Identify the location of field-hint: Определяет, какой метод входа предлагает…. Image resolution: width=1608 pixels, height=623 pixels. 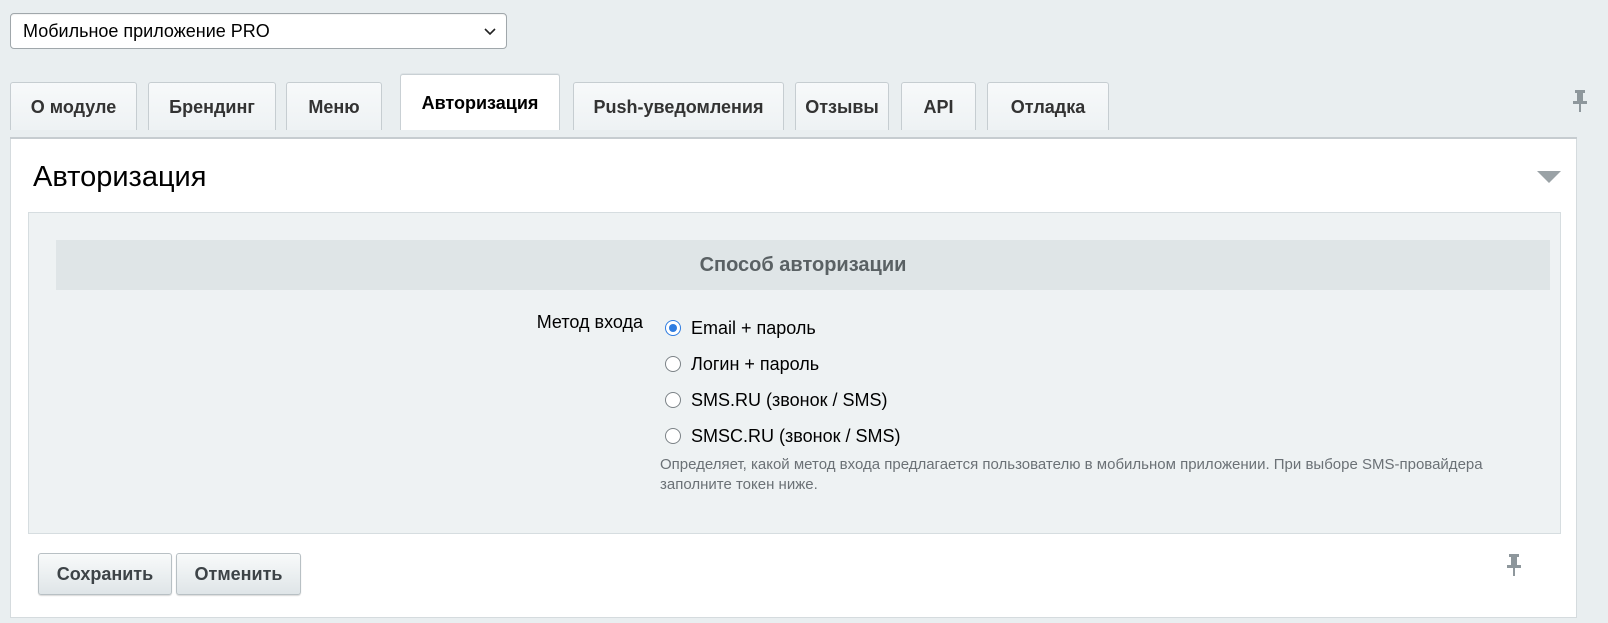
(1071, 474).